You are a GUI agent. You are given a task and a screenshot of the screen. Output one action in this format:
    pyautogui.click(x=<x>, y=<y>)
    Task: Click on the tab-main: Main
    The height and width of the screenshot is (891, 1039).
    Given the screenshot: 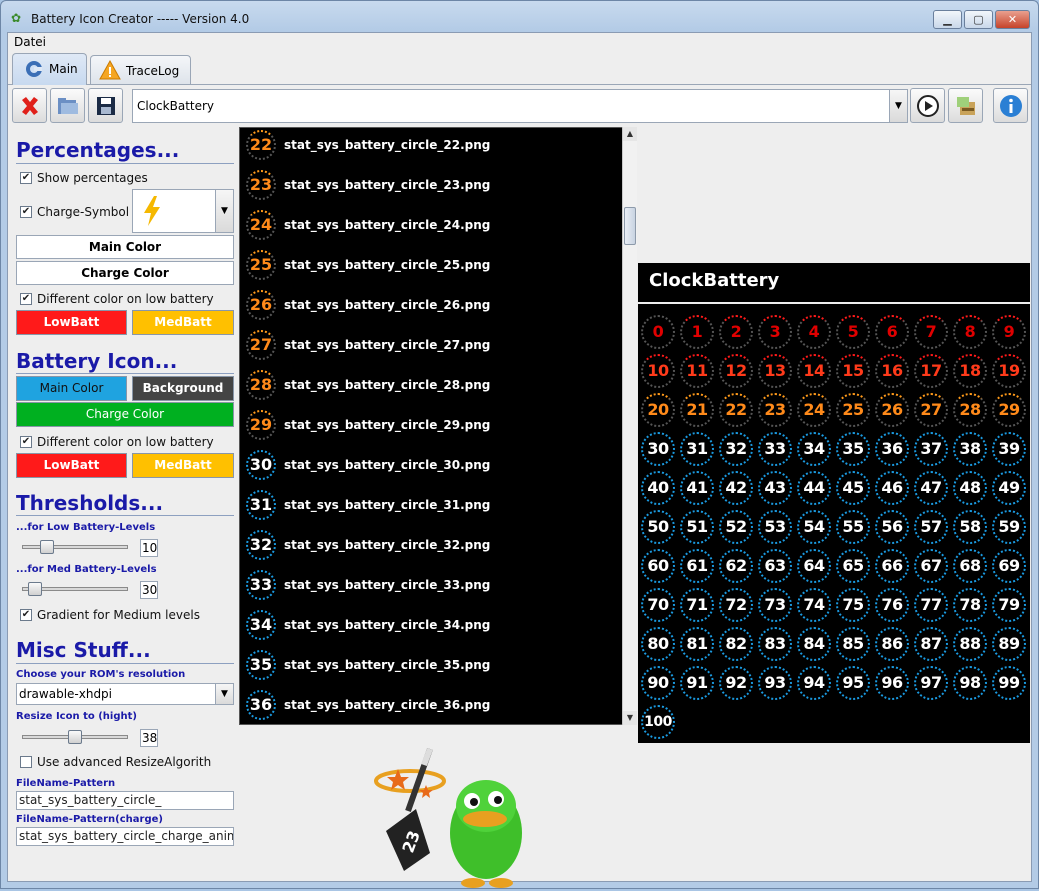 What is the action you would take?
    pyautogui.click(x=49, y=69)
    